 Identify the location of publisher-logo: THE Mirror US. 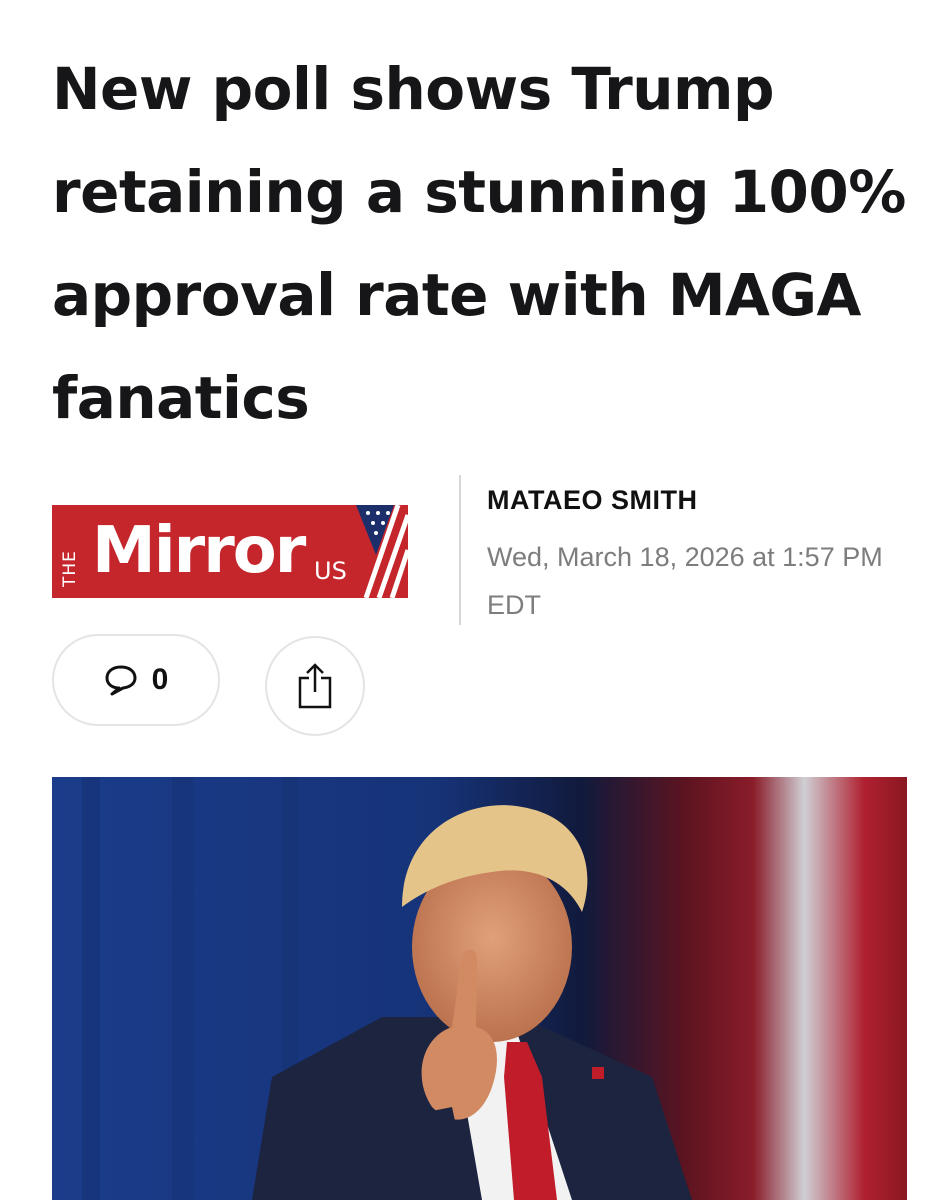
(230, 551).